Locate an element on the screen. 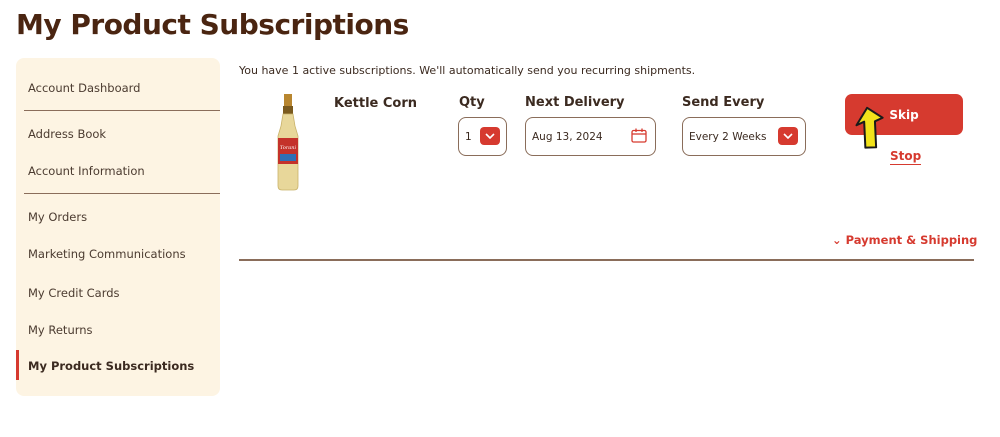 This screenshot has height=437, width=1000. sidebar-item-address-book: Address Book is located at coordinates (67, 134).